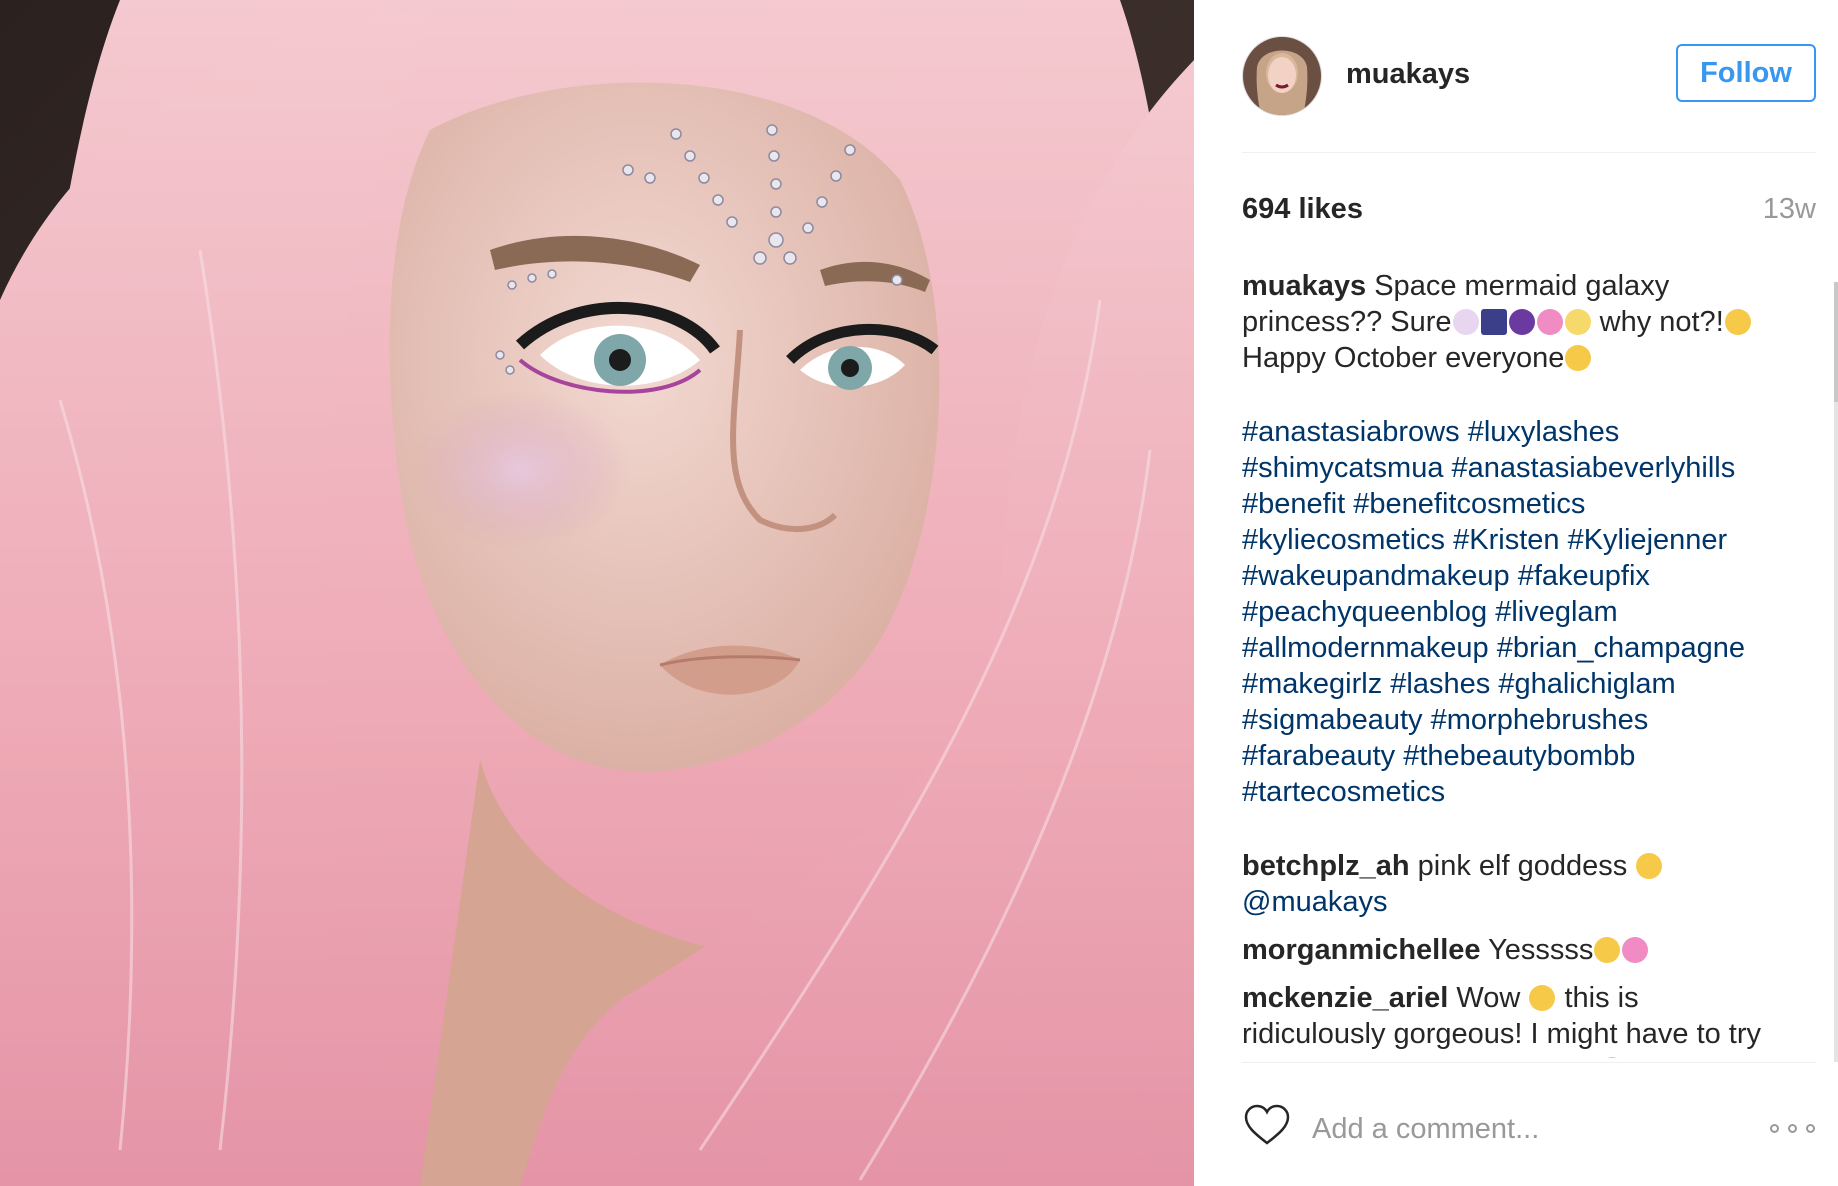 The height and width of the screenshot is (1186, 1838). What do you see at coordinates (1789, 209) in the screenshot?
I see `post-age: 13w` at bounding box center [1789, 209].